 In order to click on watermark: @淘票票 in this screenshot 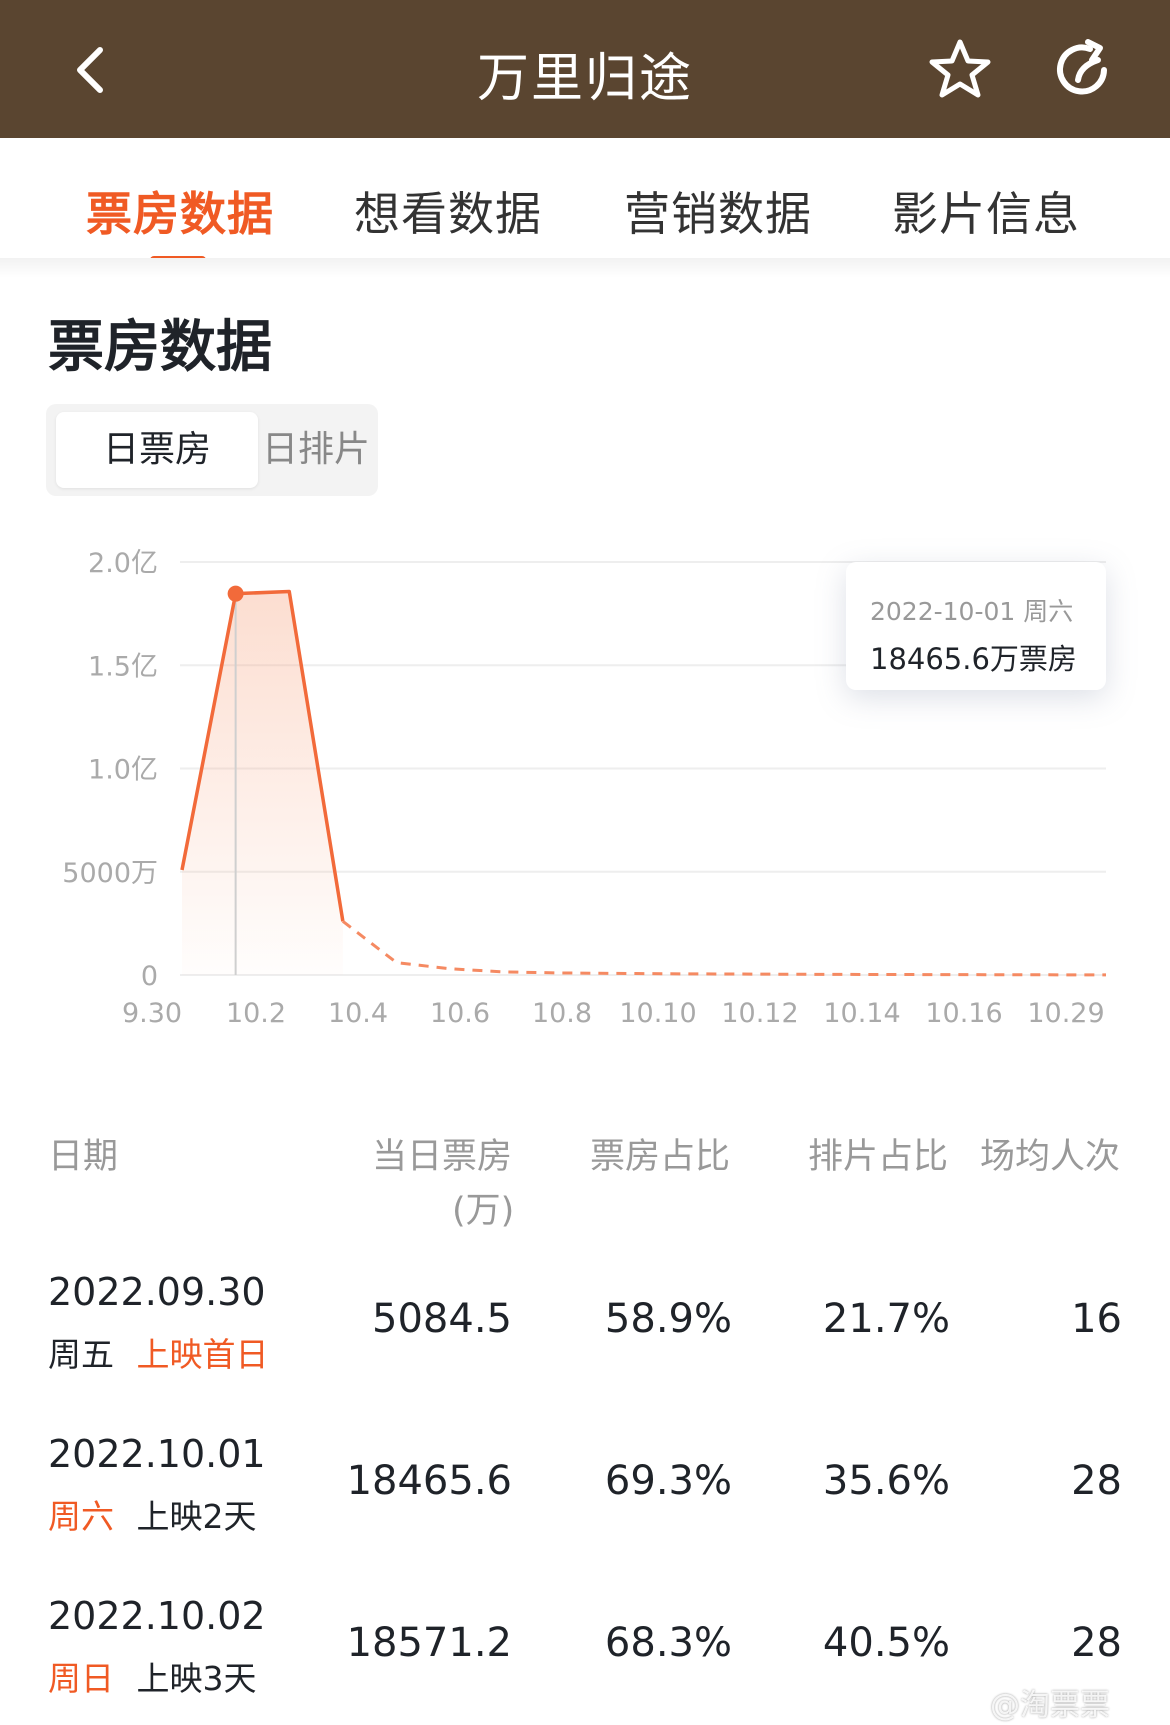, I will do `click(1050, 1705)`.